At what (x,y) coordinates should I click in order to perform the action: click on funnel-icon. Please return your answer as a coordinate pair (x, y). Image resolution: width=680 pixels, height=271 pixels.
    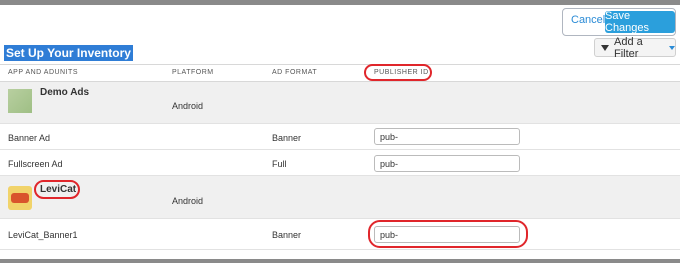
    Looking at the image, I should click on (605, 47).